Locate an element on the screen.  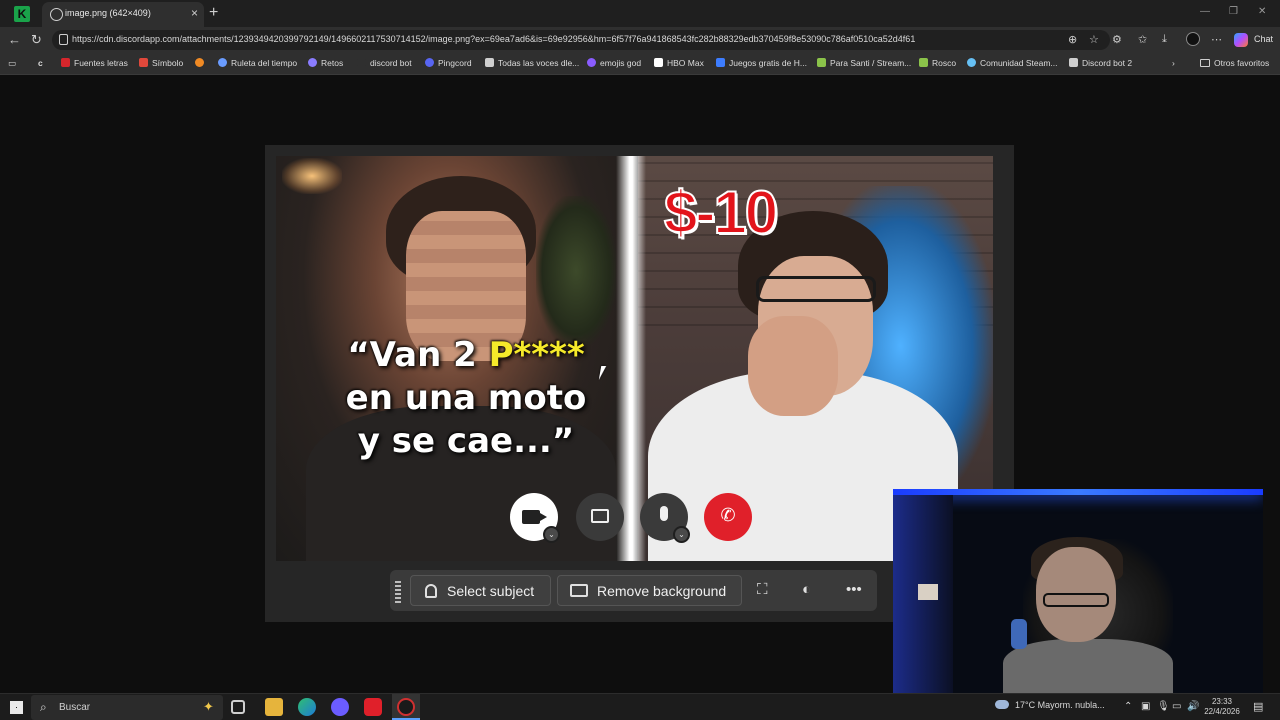
clock-time: 23:33 is located at coordinates (1222, 701).